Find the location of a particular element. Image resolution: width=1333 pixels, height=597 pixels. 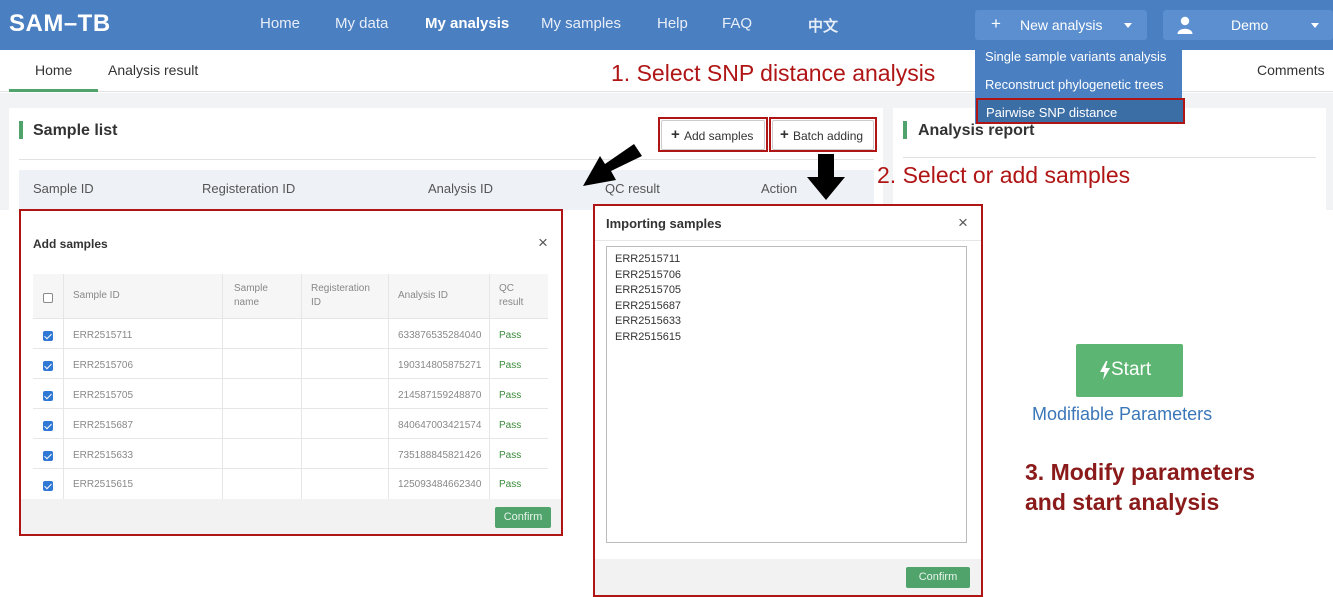

col-qc-result-line-2: result is located at coordinates (511, 302).